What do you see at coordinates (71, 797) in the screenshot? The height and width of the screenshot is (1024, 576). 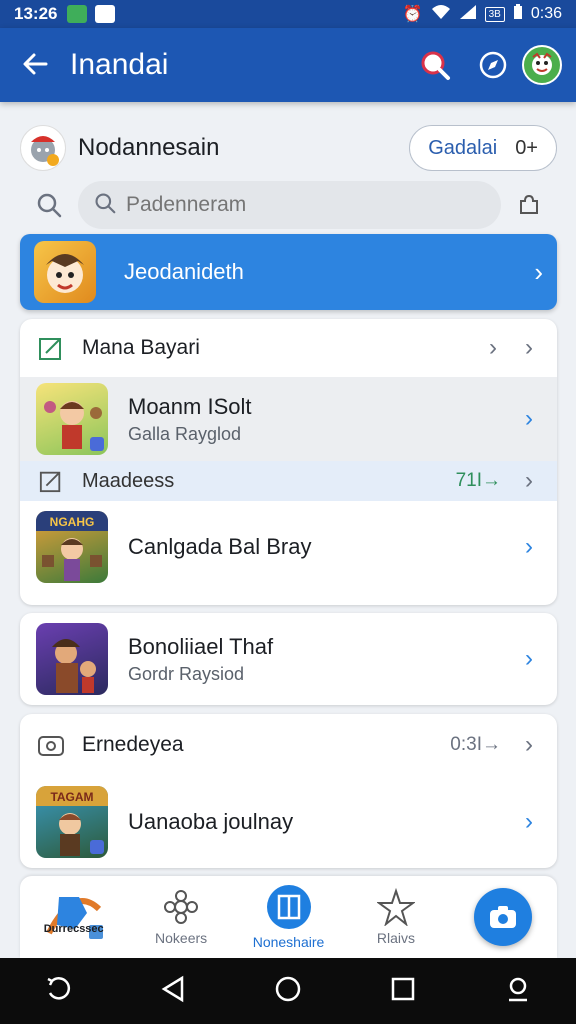 I see `thumbnail-text: TAGAM` at bounding box center [71, 797].